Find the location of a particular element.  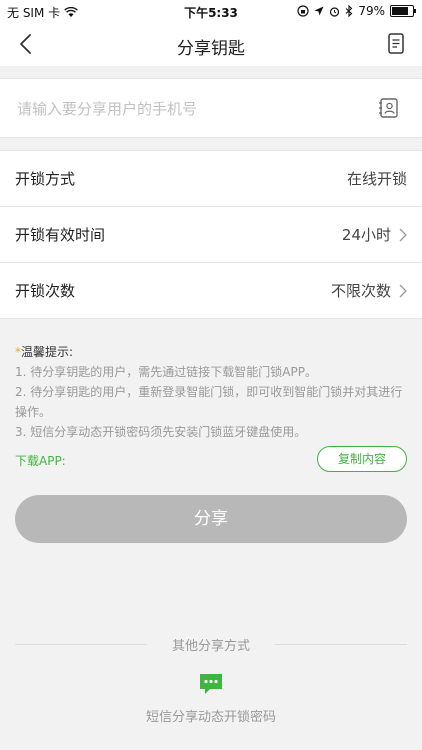

phone-row is located at coordinates (211, 108).